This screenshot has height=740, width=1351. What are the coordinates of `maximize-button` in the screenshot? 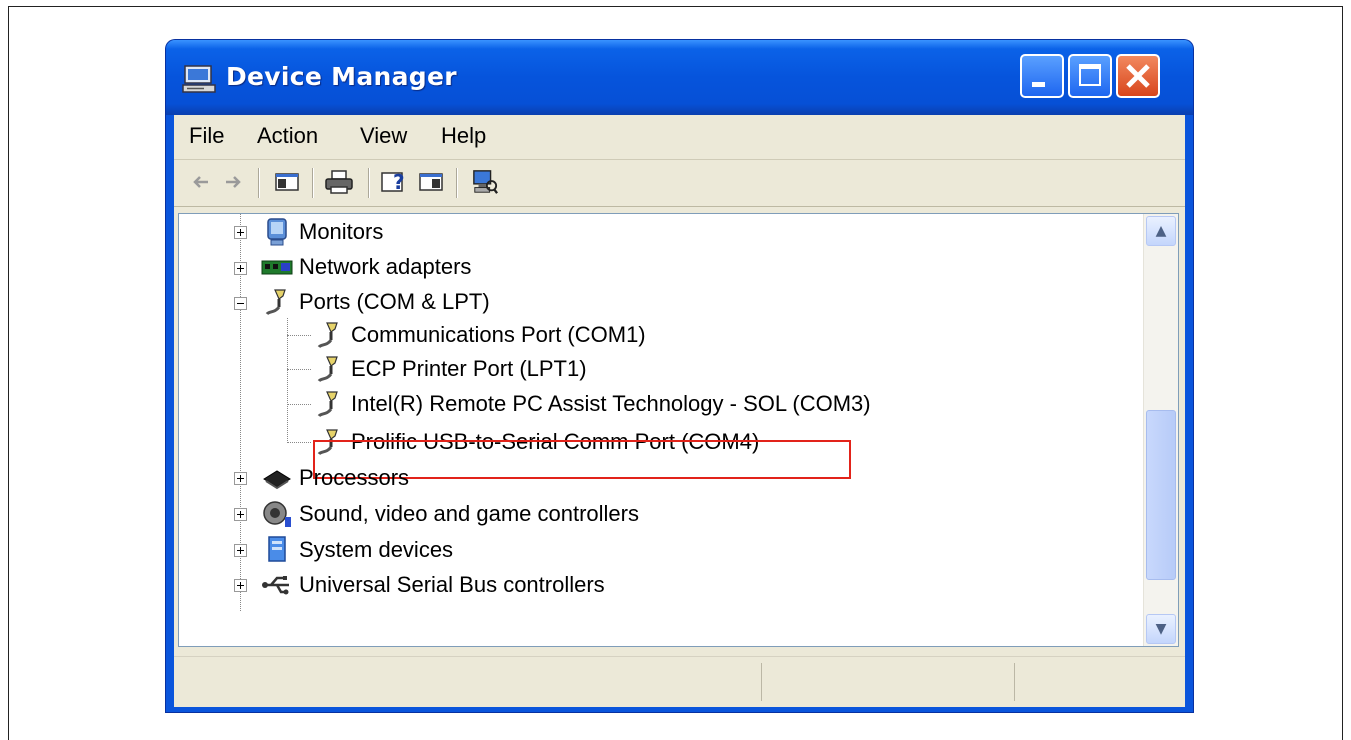 It's located at (1090, 76).